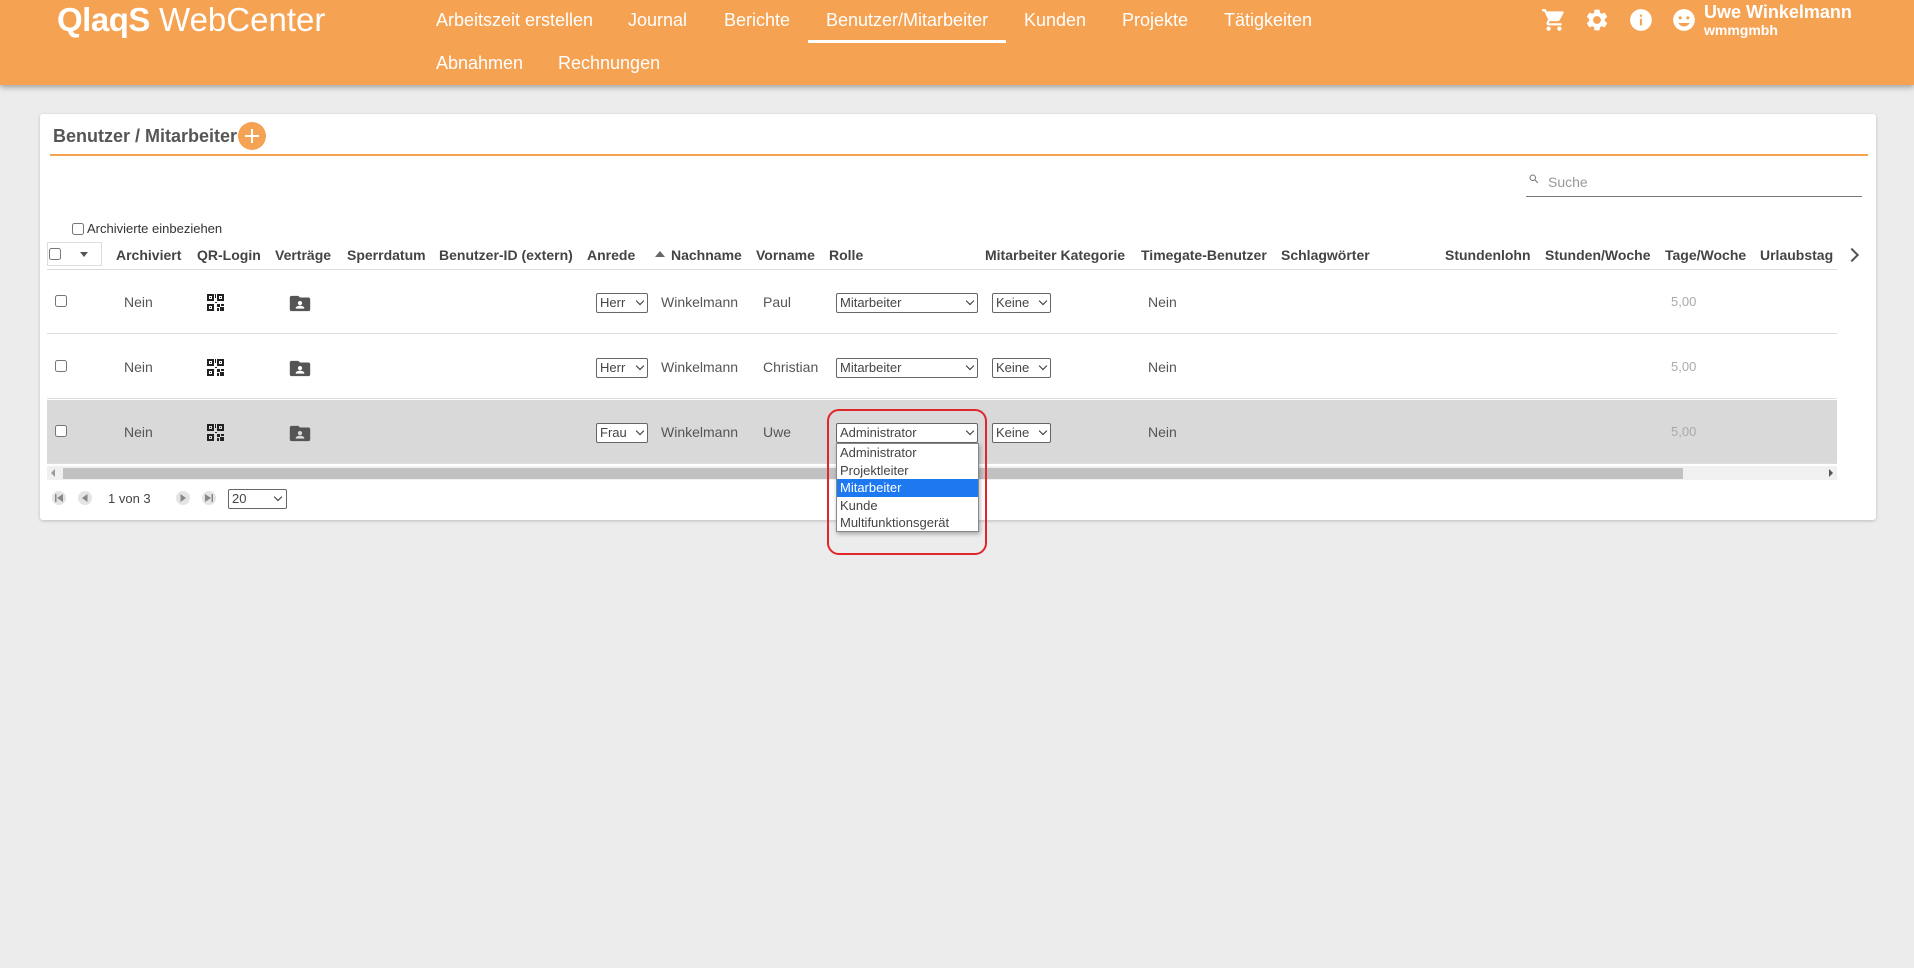 The width and height of the screenshot is (1914, 968). I want to click on col-rolle: Rolle, so click(846, 255).